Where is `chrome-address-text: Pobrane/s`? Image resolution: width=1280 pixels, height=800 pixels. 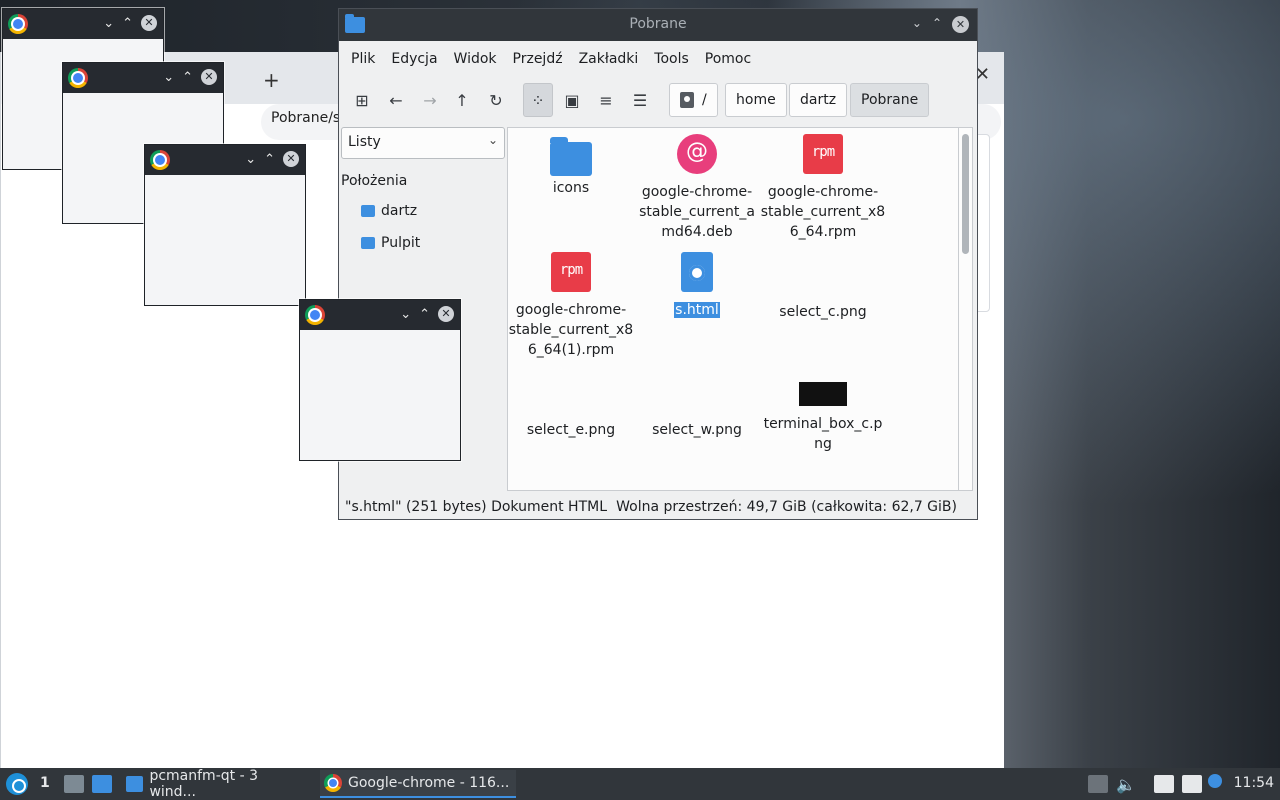
chrome-address-text: Pobrane/s is located at coordinates (306, 118).